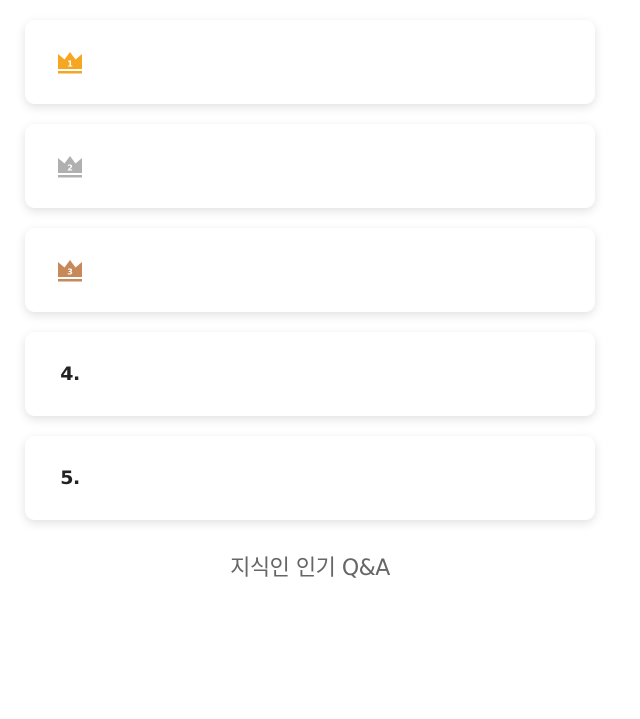 The height and width of the screenshot is (719, 640). I want to click on crown-rank-label: 2, so click(70, 168).